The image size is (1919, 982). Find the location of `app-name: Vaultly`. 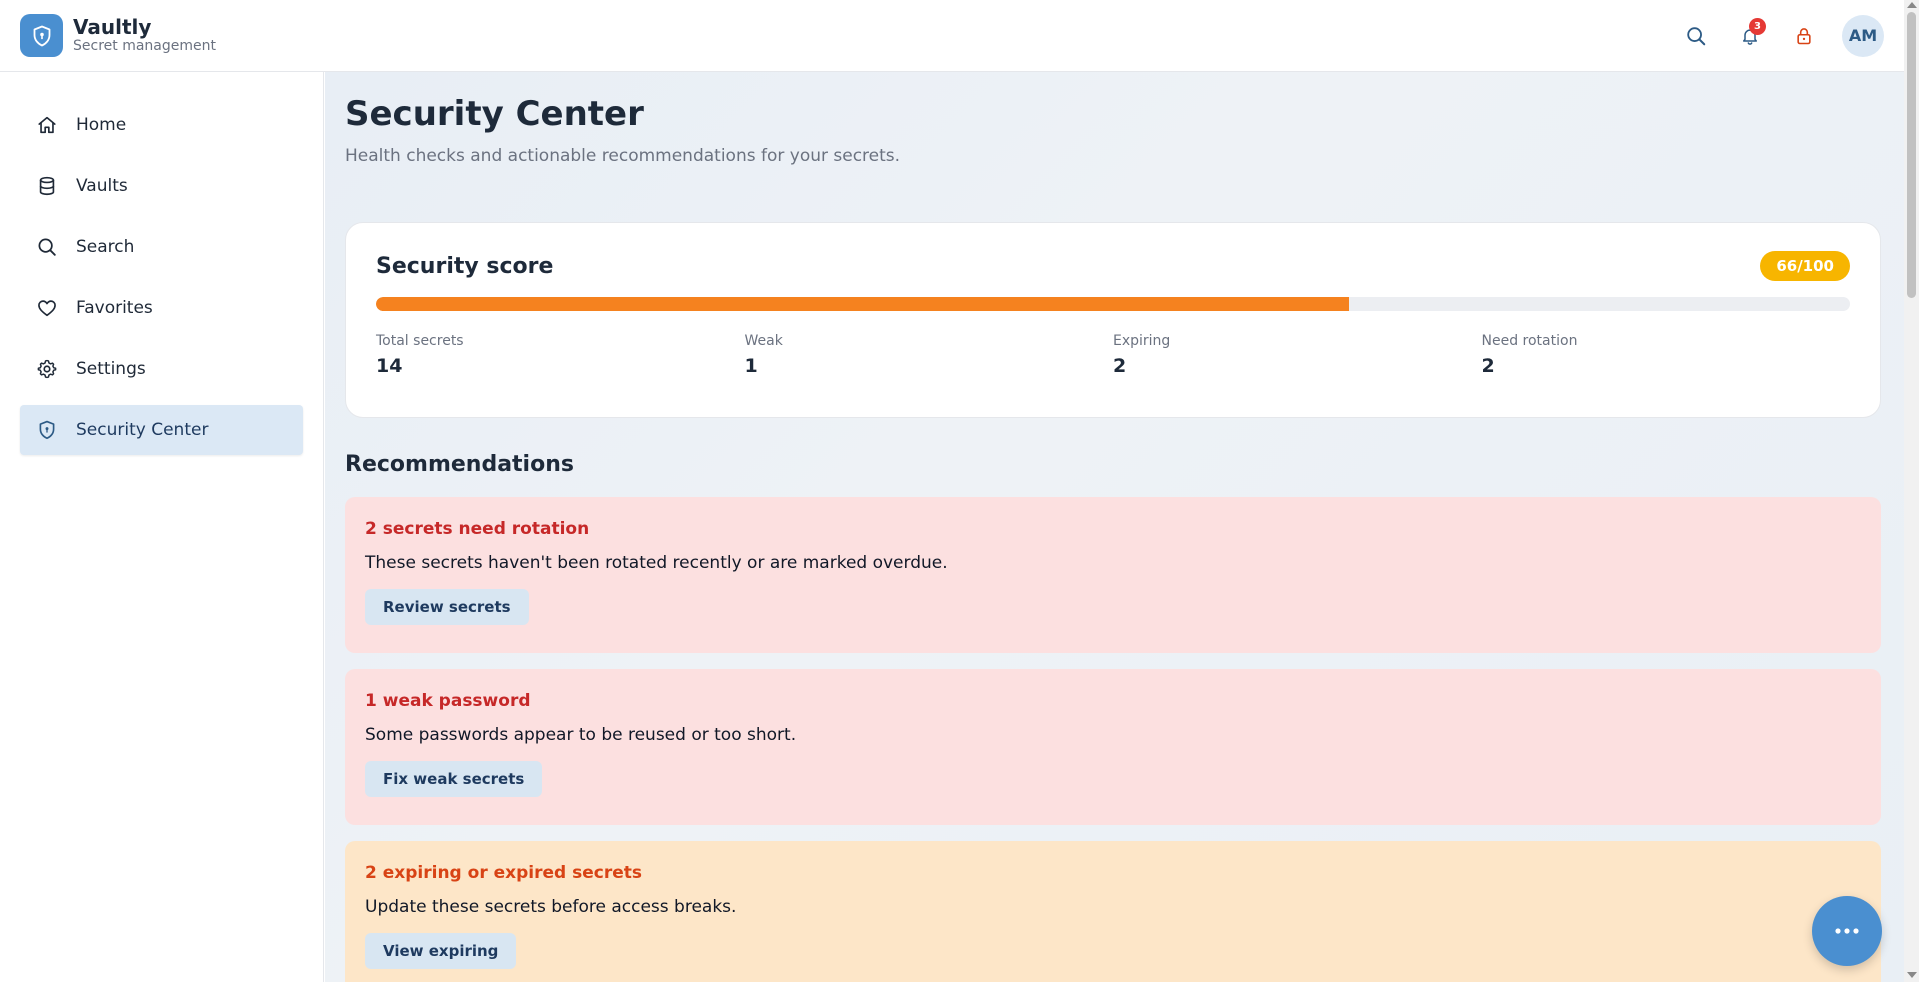

app-name: Vaultly is located at coordinates (112, 27).